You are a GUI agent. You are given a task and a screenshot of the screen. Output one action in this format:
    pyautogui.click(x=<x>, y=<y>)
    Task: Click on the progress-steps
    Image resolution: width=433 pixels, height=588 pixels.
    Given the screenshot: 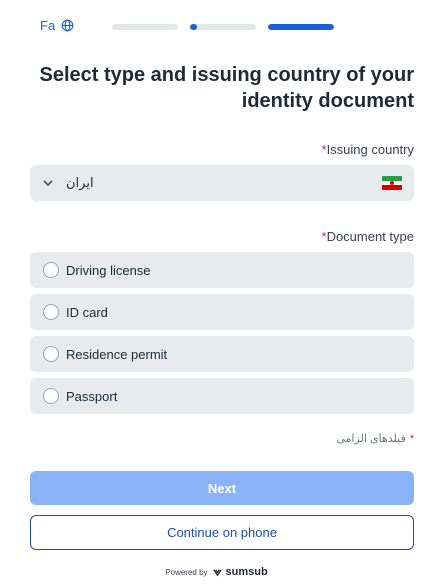 What is the action you would take?
    pyautogui.click(x=223, y=27)
    